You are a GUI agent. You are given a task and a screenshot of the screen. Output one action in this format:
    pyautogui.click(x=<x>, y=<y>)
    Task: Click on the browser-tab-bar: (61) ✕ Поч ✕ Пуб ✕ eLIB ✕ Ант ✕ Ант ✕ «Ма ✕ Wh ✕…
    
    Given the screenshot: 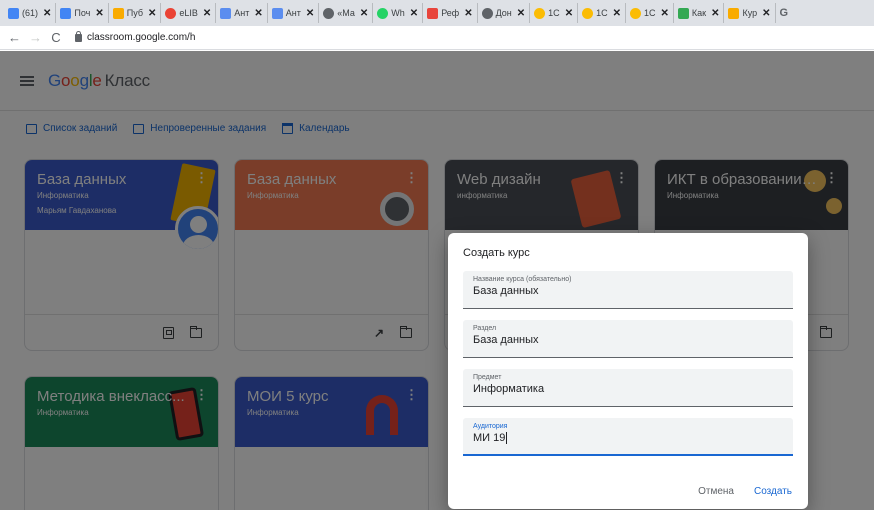 What is the action you would take?
    pyautogui.click(x=437, y=13)
    